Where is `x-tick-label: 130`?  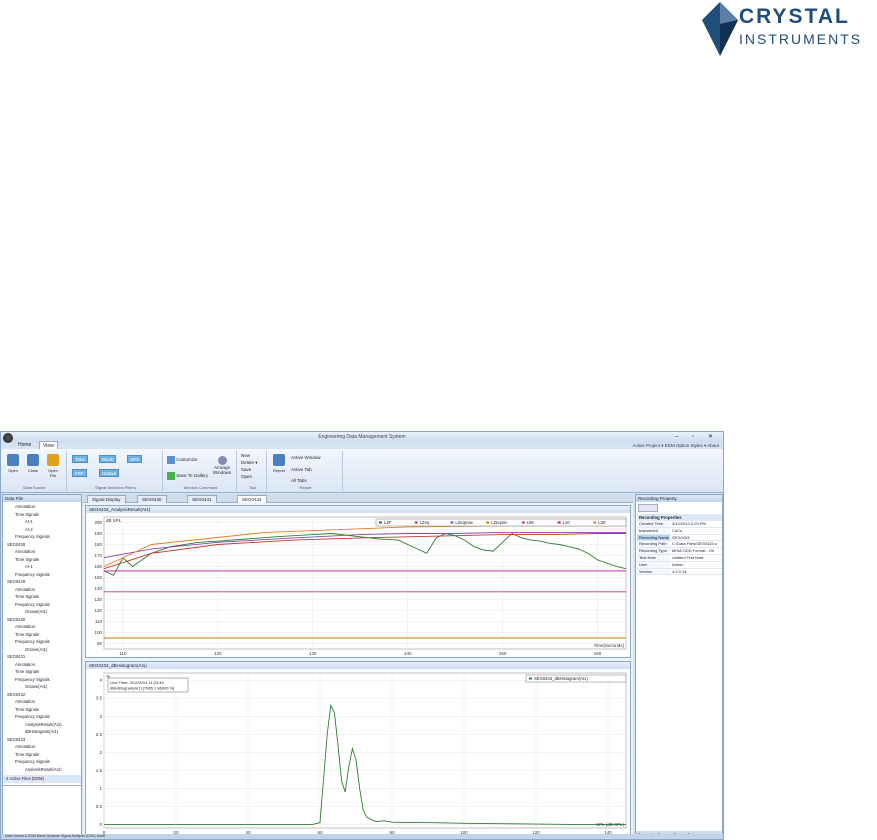 x-tick-label: 130 is located at coordinates (313, 653).